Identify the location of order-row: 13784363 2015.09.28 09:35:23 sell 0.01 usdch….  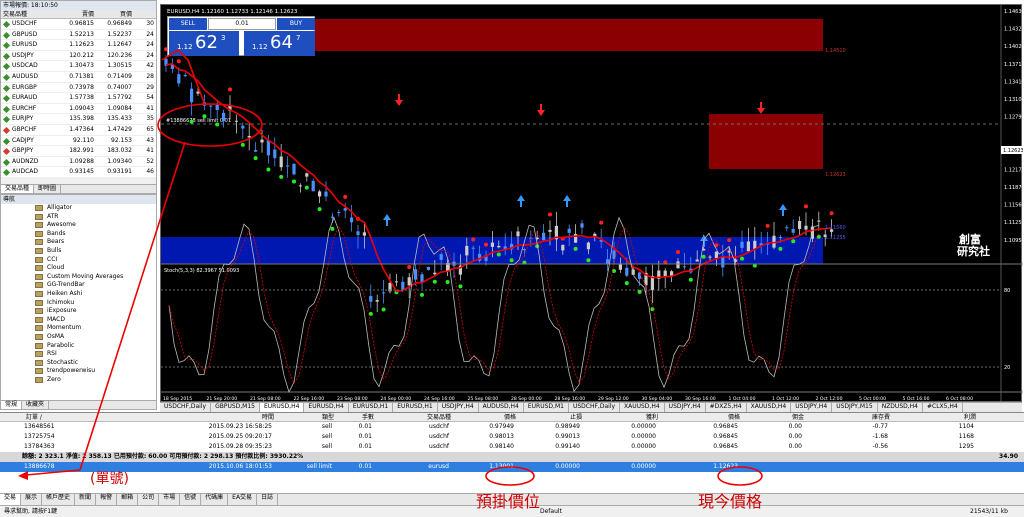
(512, 447).